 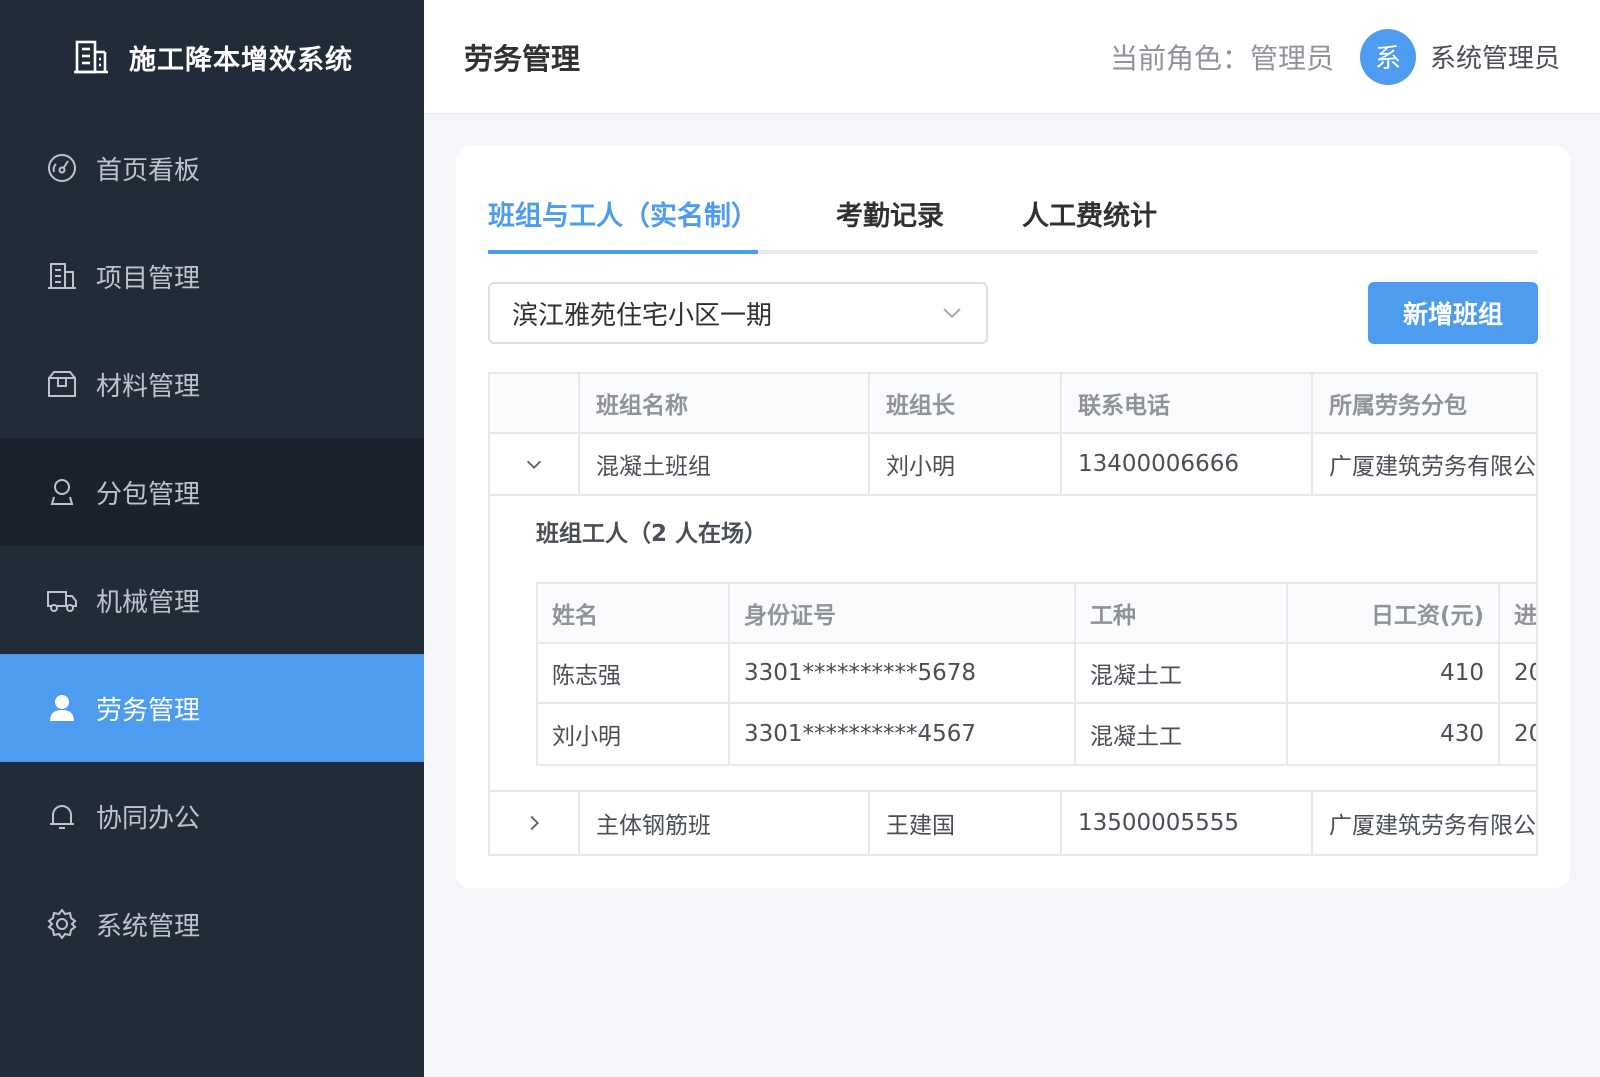 What do you see at coordinates (212, 276) in the screenshot?
I see `sidebar-item-projects: 项目管理` at bounding box center [212, 276].